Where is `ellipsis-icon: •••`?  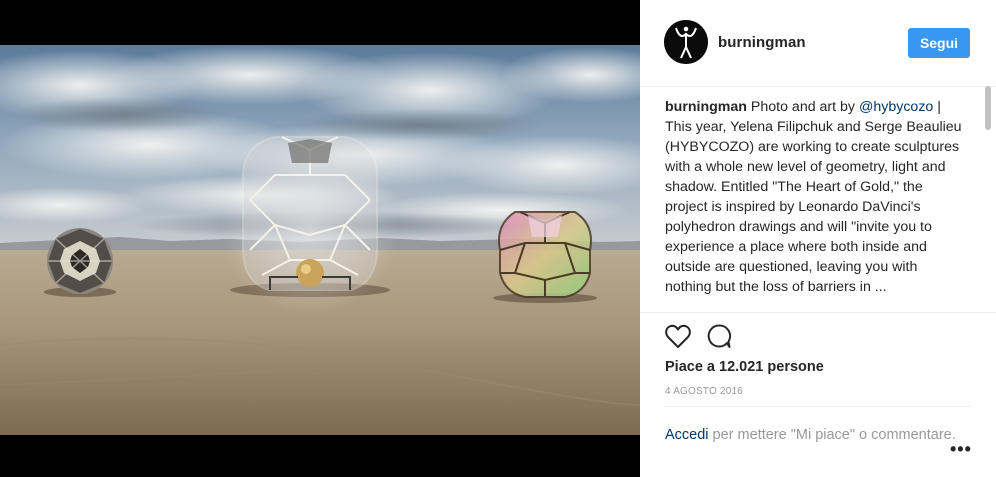
ellipsis-icon: ••• is located at coordinates (961, 449).